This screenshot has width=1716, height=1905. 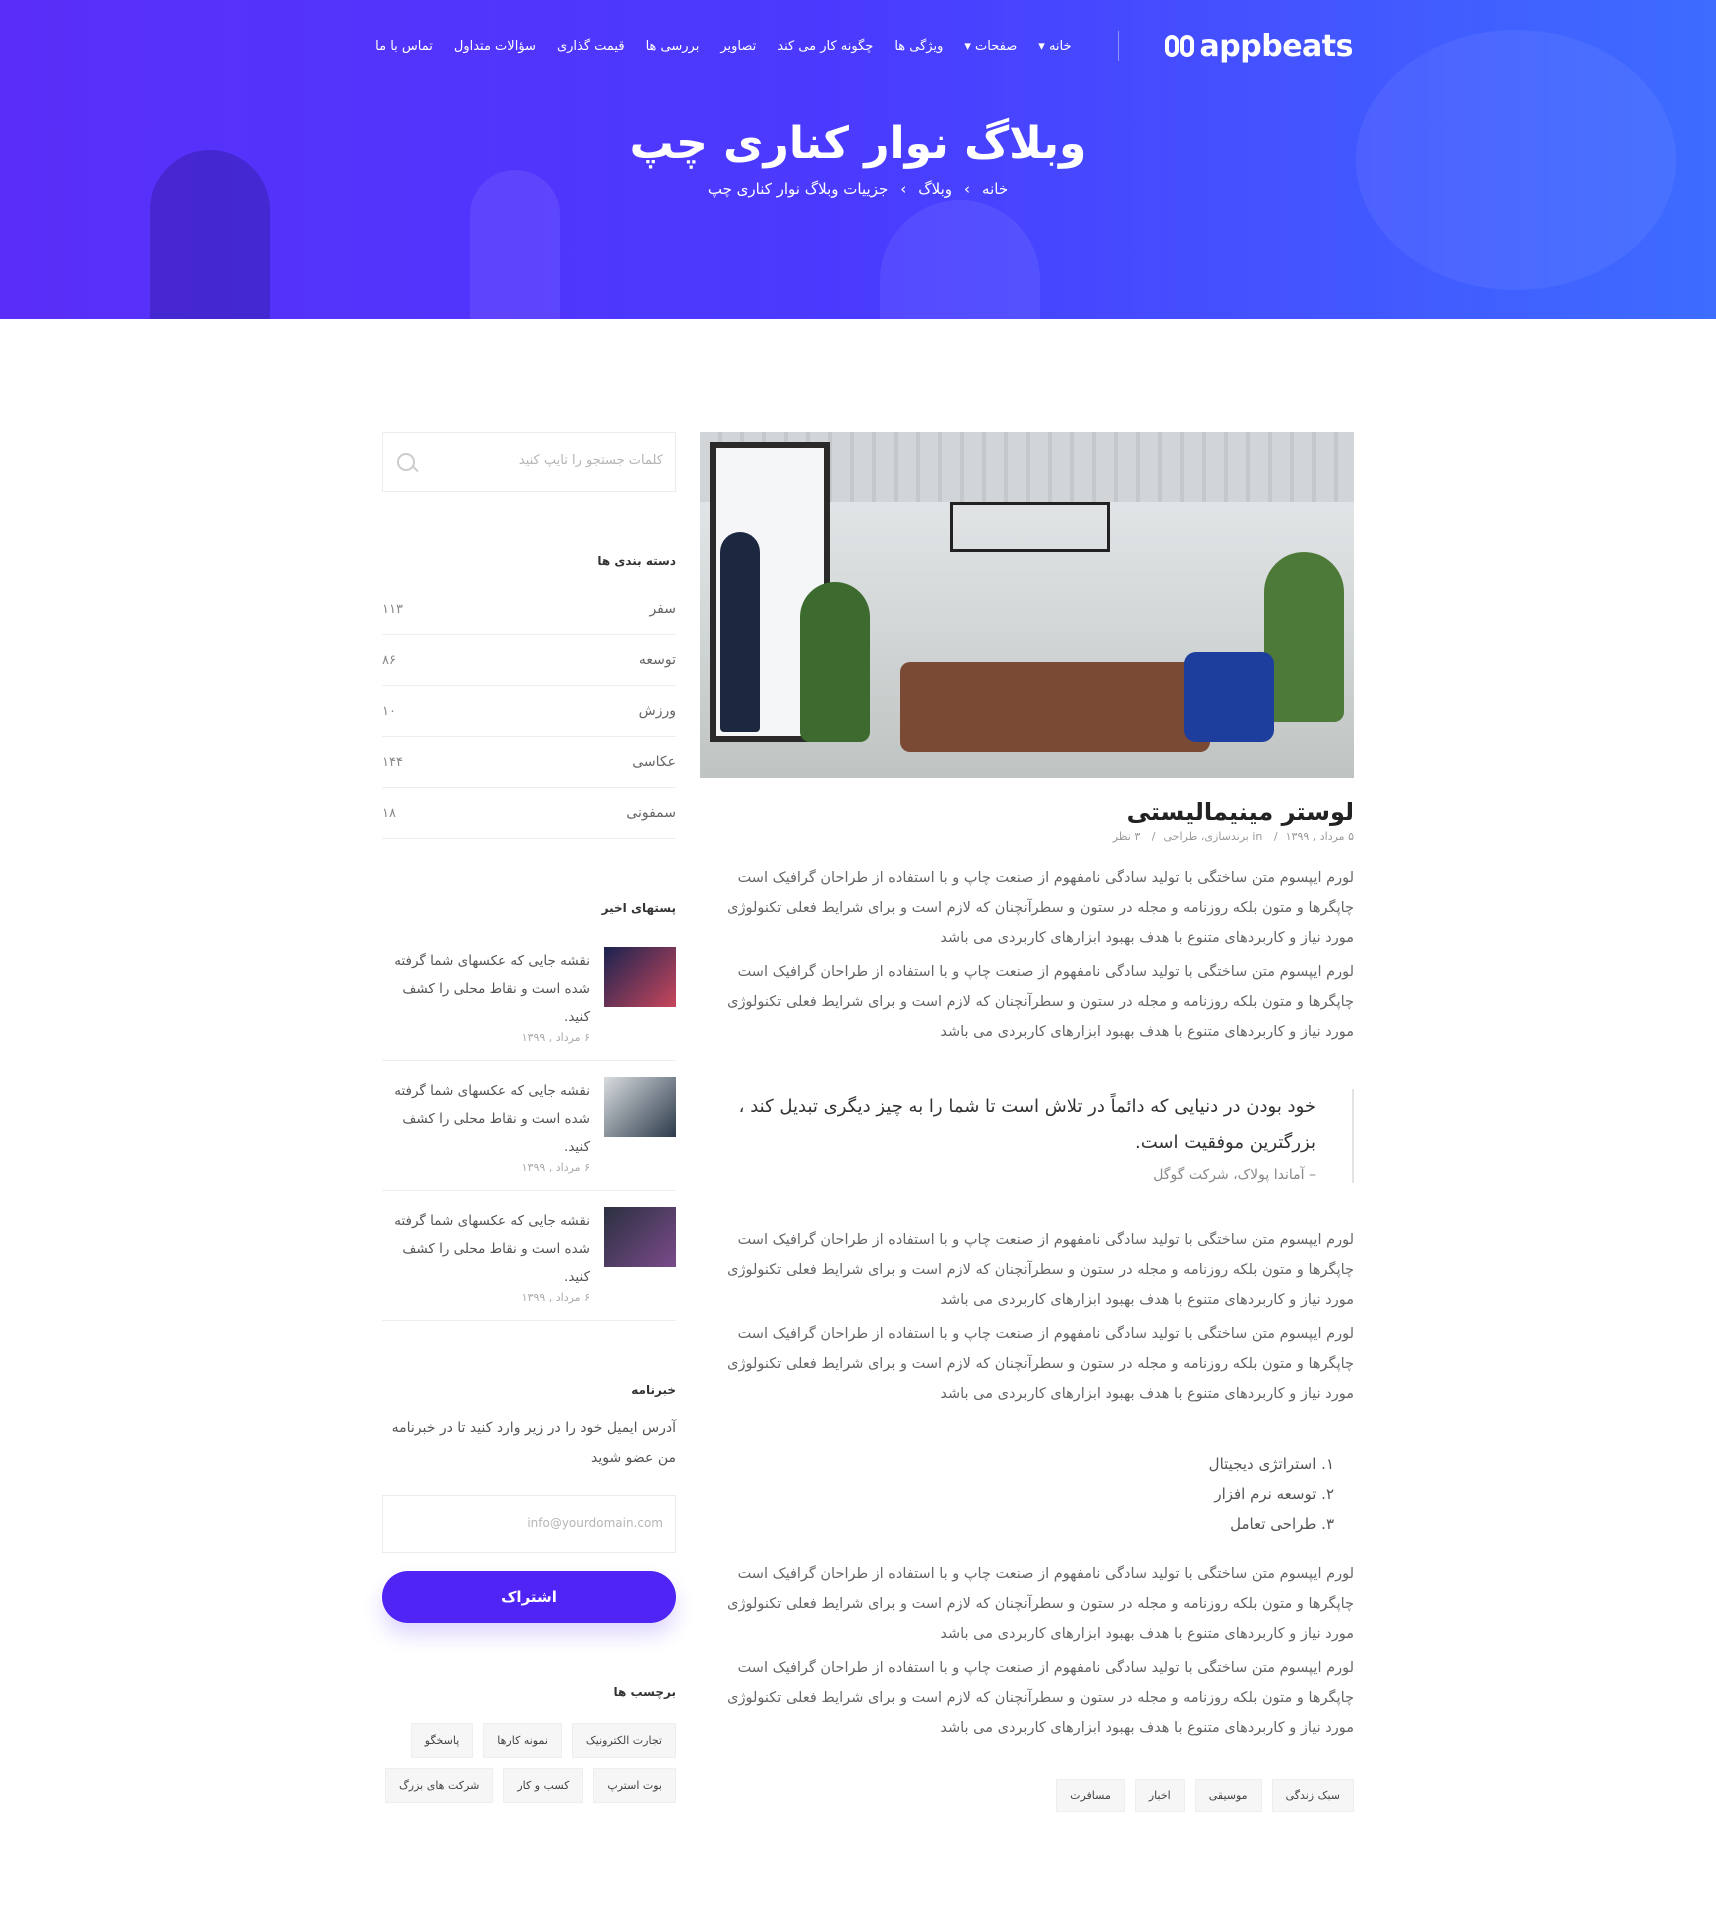 What do you see at coordinates (1179, 46) in the screenshot?
I see `logo-icon` at bounding box center [1179, 46].